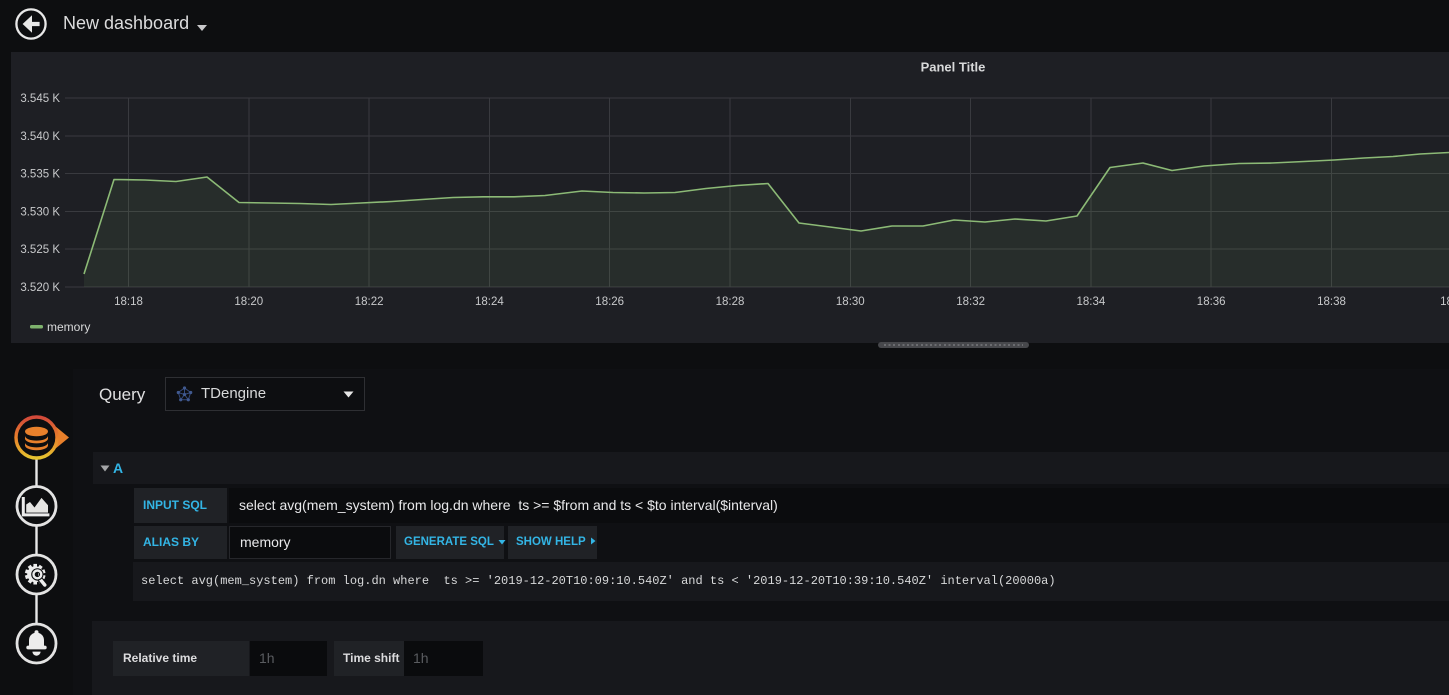 The height and width of the screenshot is (695, 1449). Describe the element at coordinates (68, 327) in the screenshot. I see `svg-text: memory` at that location.